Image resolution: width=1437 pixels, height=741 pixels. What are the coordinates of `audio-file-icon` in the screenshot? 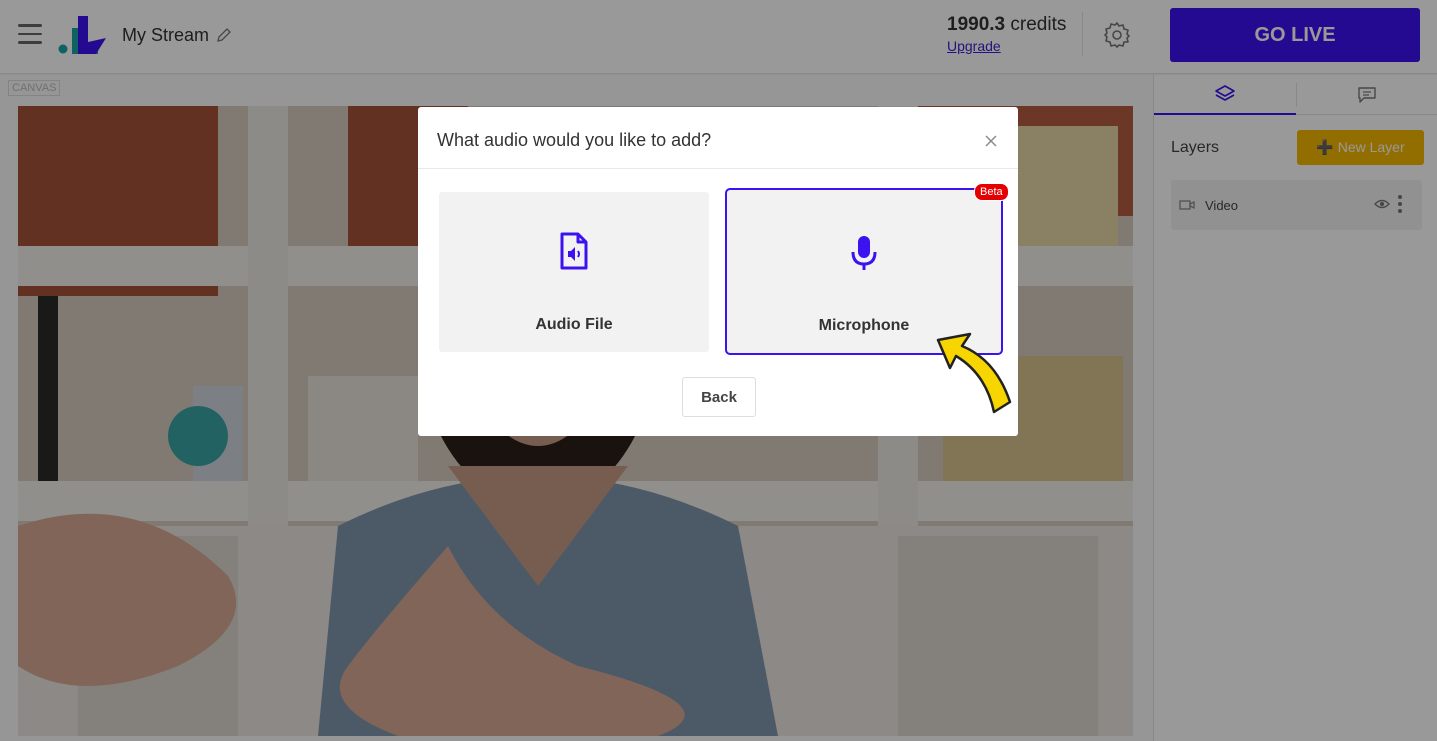 It's located at (574, 251).